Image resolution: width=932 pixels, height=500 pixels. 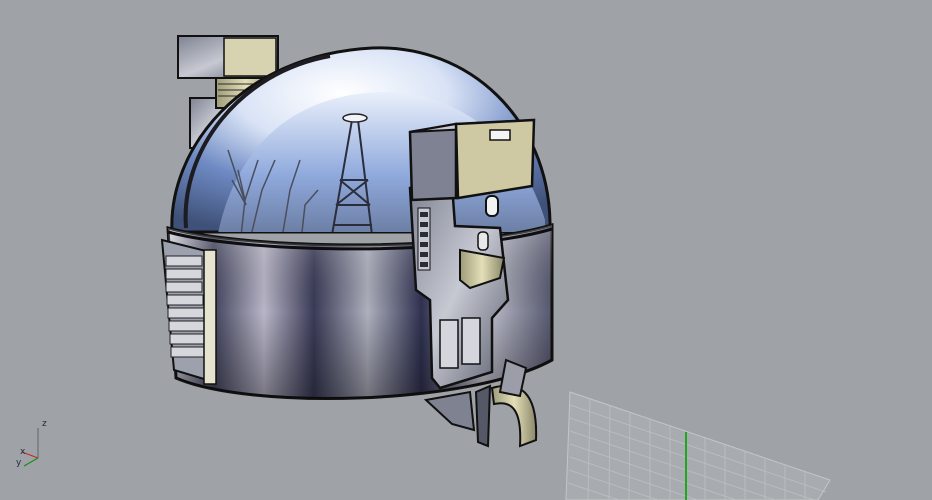 I want to click on construction-grid, so click(x=698, y=445).